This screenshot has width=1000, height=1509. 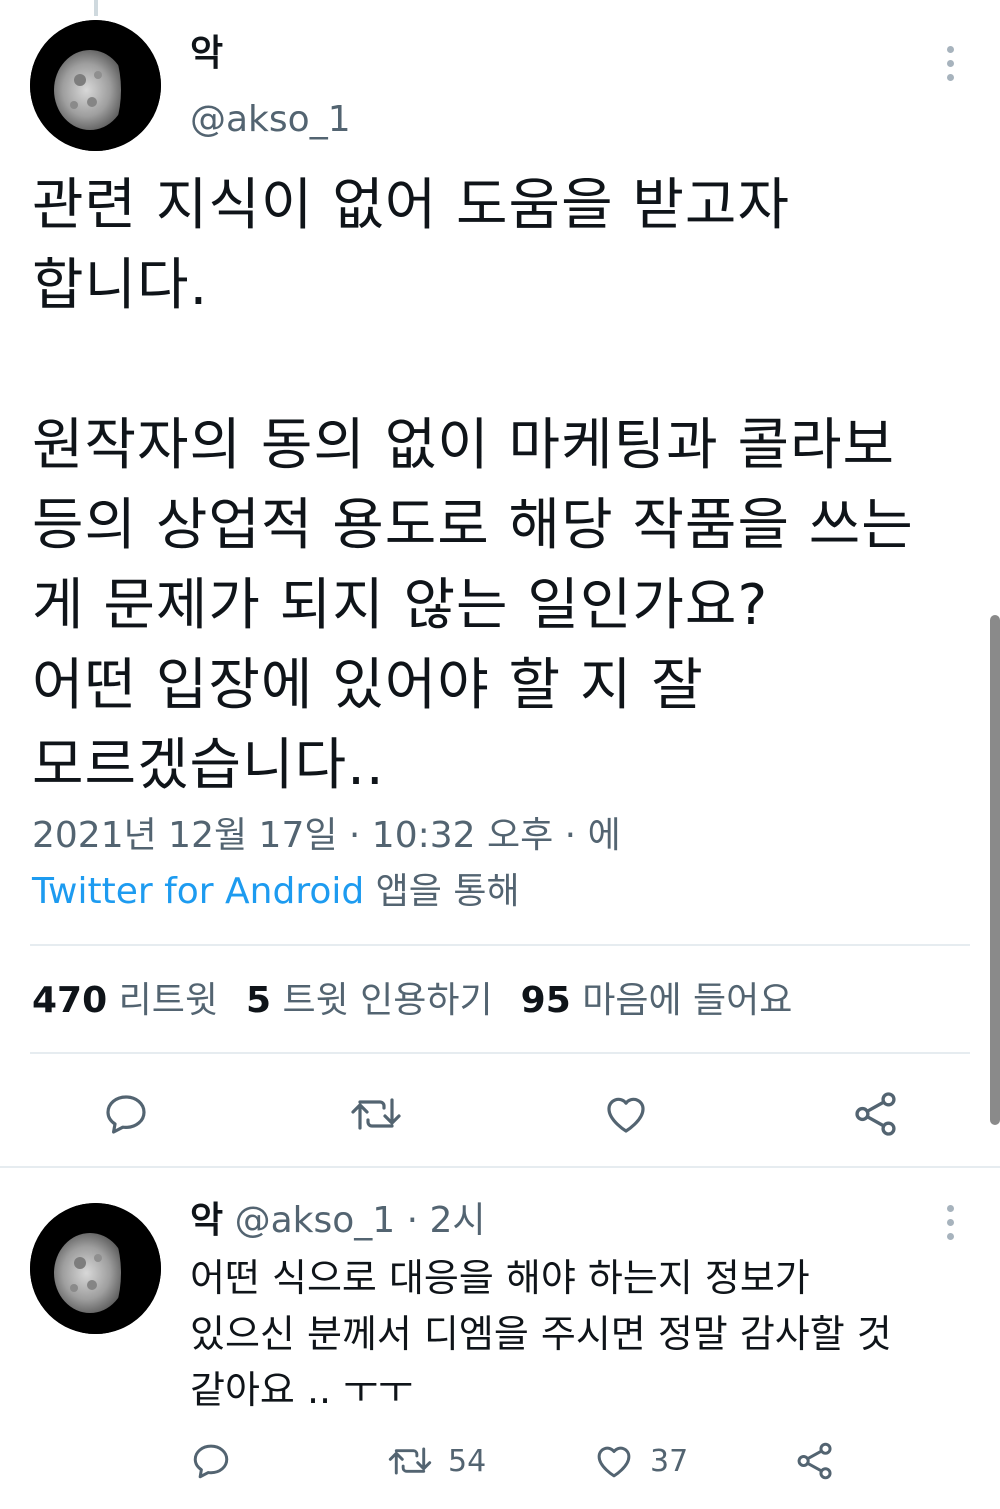 I want to click on display-name: 악, so click(x=206, y=54).